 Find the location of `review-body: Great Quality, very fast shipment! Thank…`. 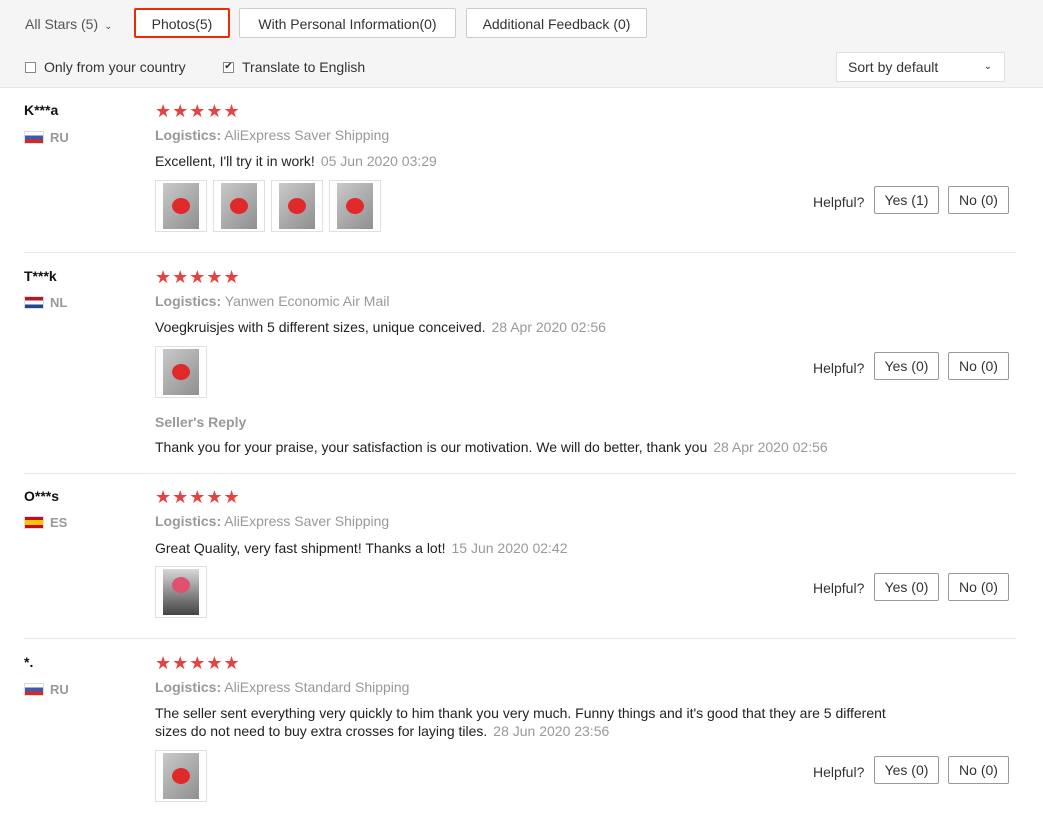

review-body: Great Quality, very fast shipment! Thank… is located at coordinates (300, 548).